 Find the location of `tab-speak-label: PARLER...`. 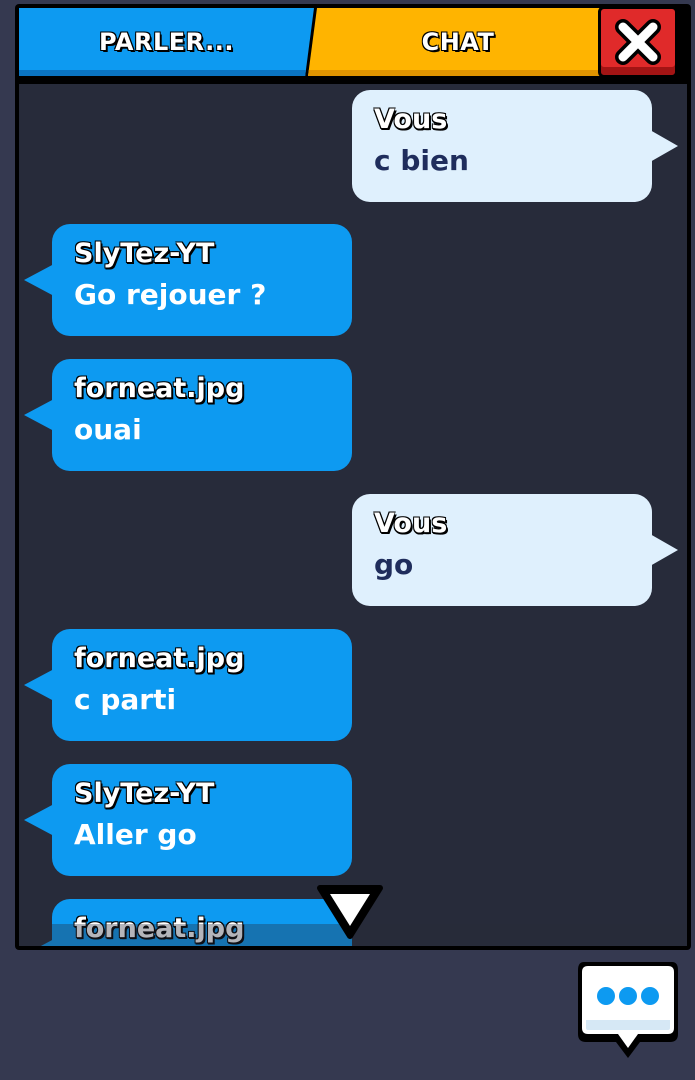

tab-speak-label: PARLER... is located at coordinates (166, 42).